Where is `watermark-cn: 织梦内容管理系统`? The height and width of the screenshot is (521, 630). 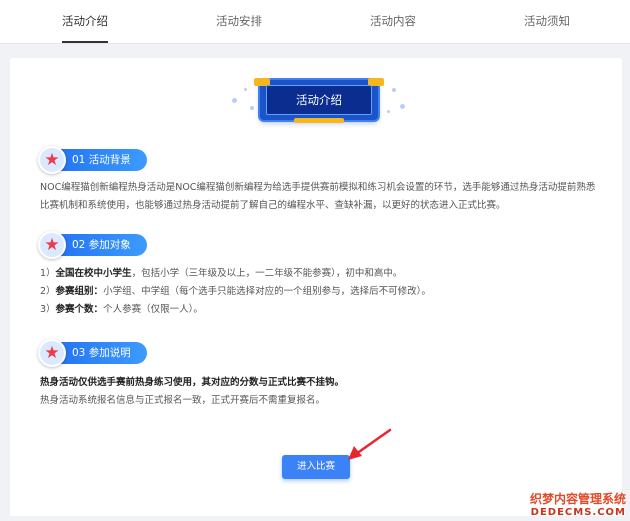 watermark-cn: 织梦内容管理系统 is located at coordinates (577, 499).